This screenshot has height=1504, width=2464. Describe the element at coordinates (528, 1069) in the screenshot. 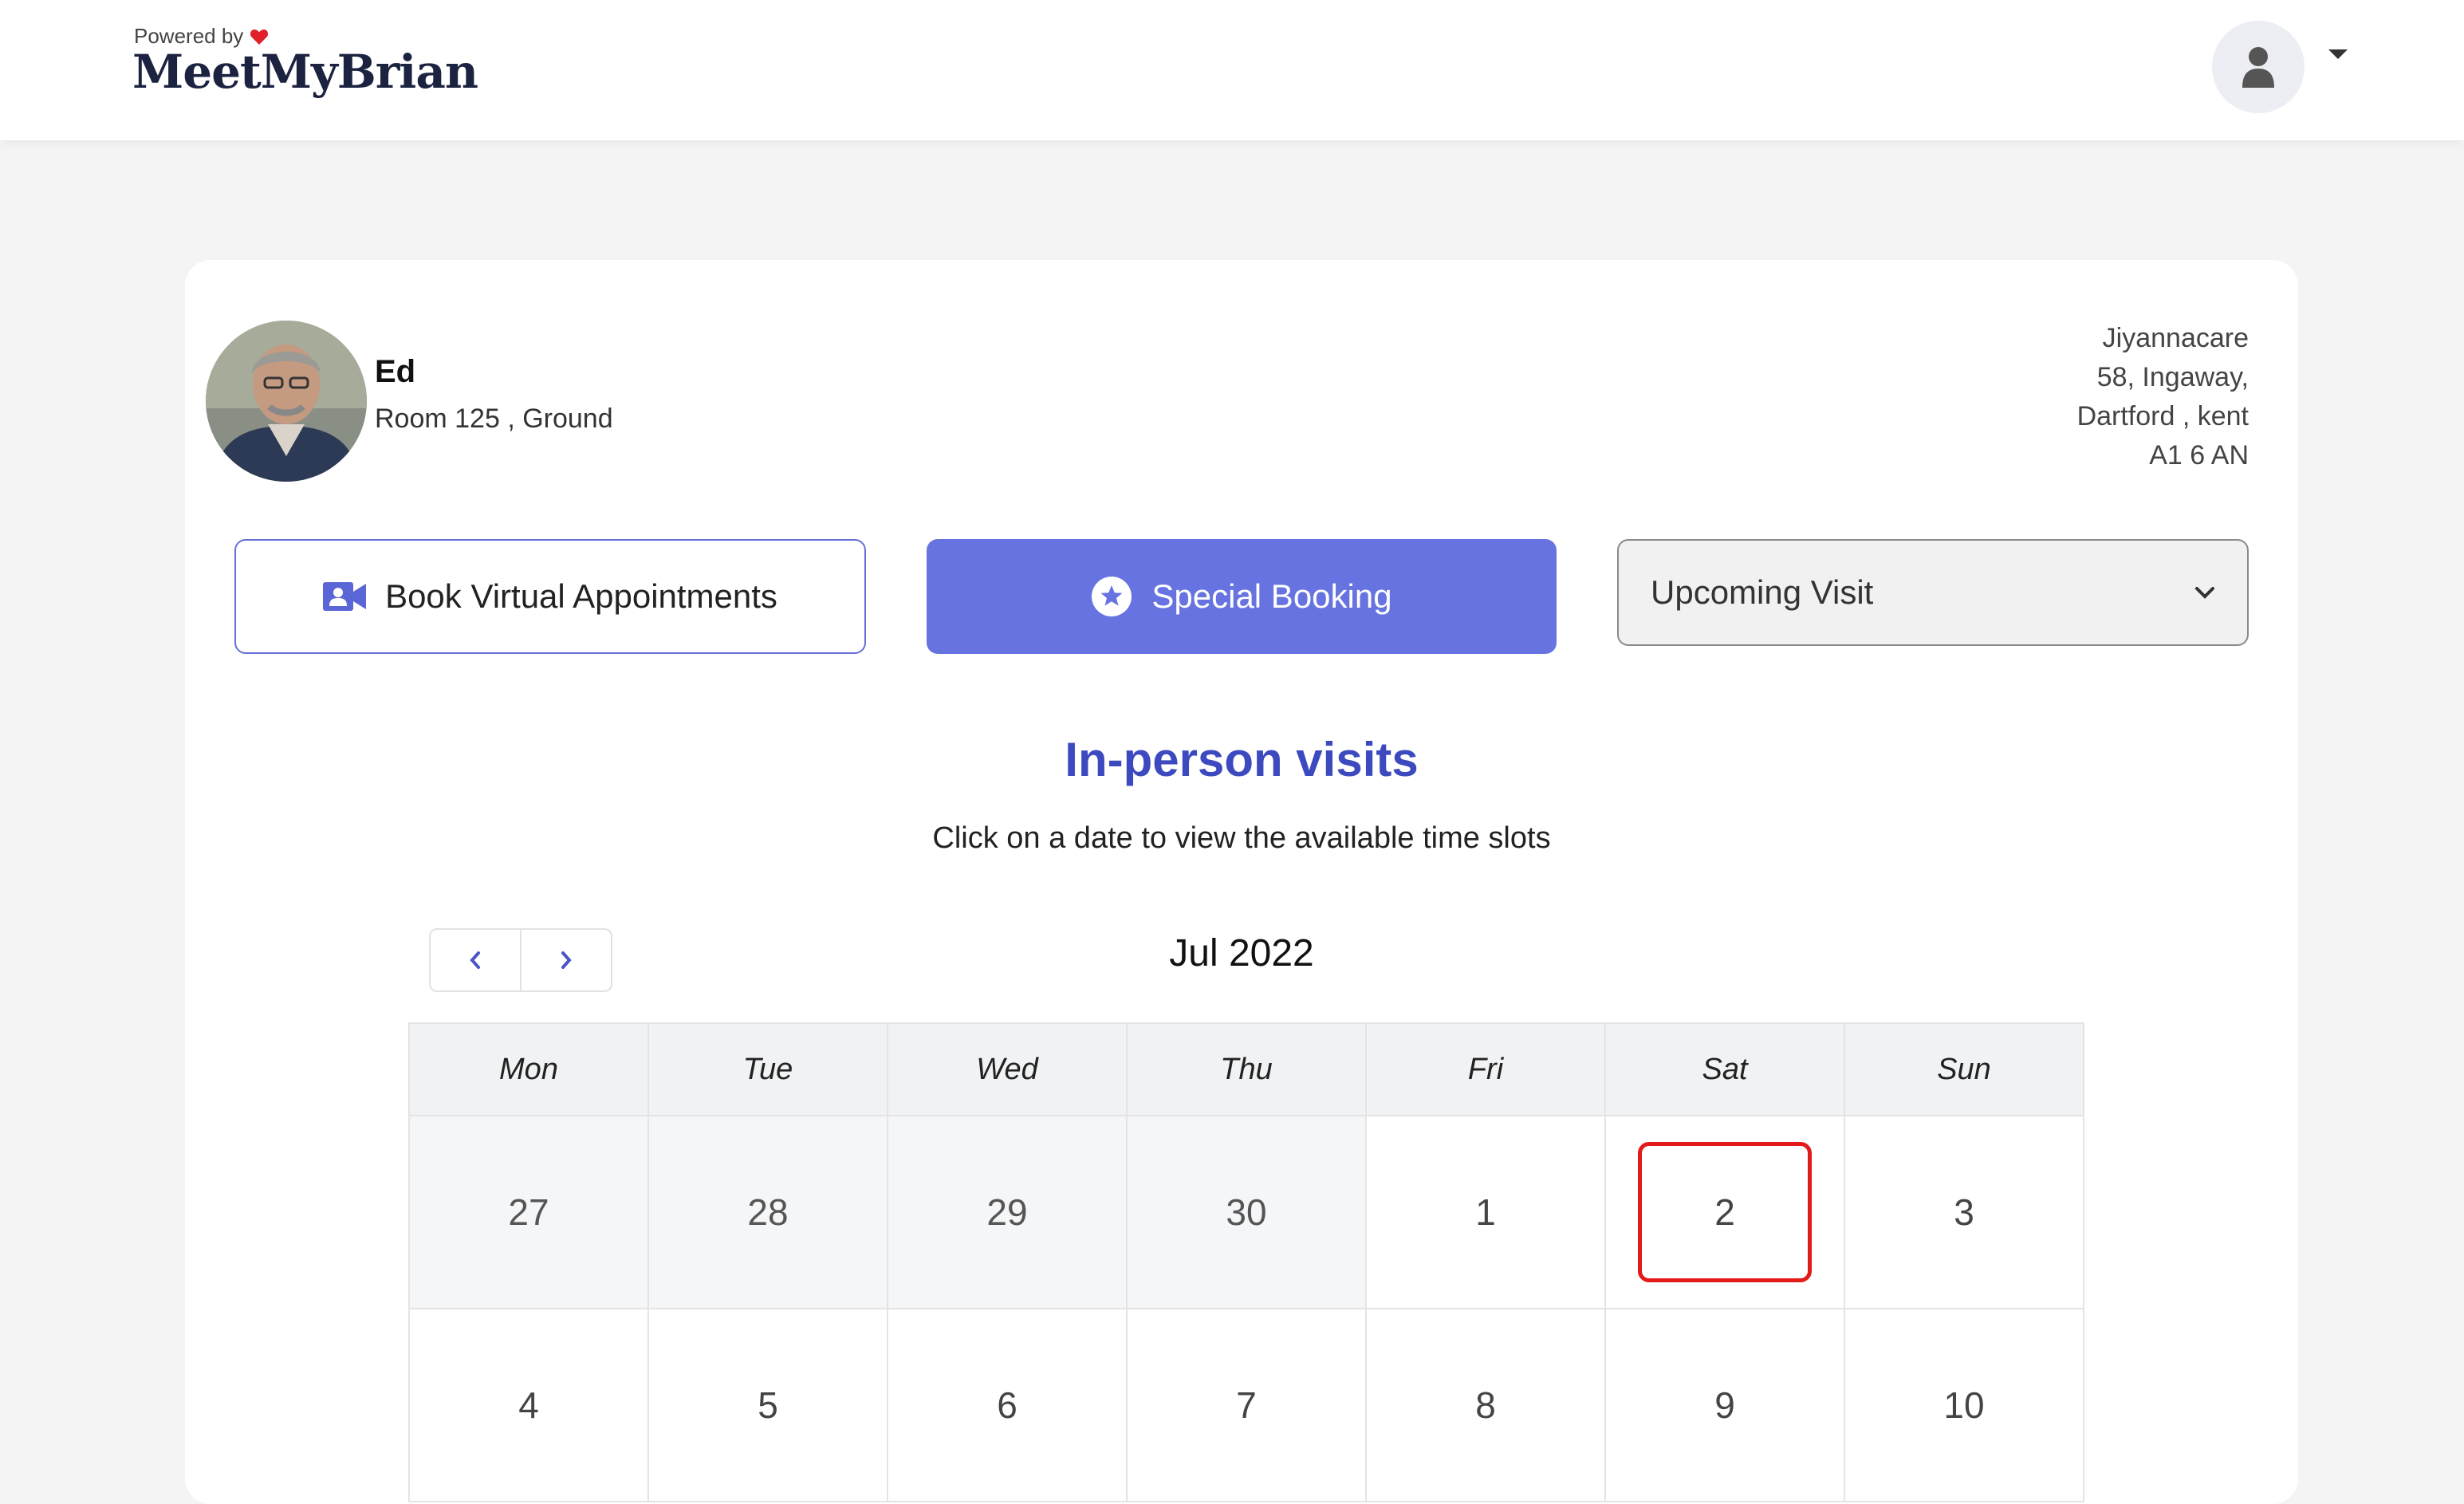

I see `weekday-mon: Mon` at that location.